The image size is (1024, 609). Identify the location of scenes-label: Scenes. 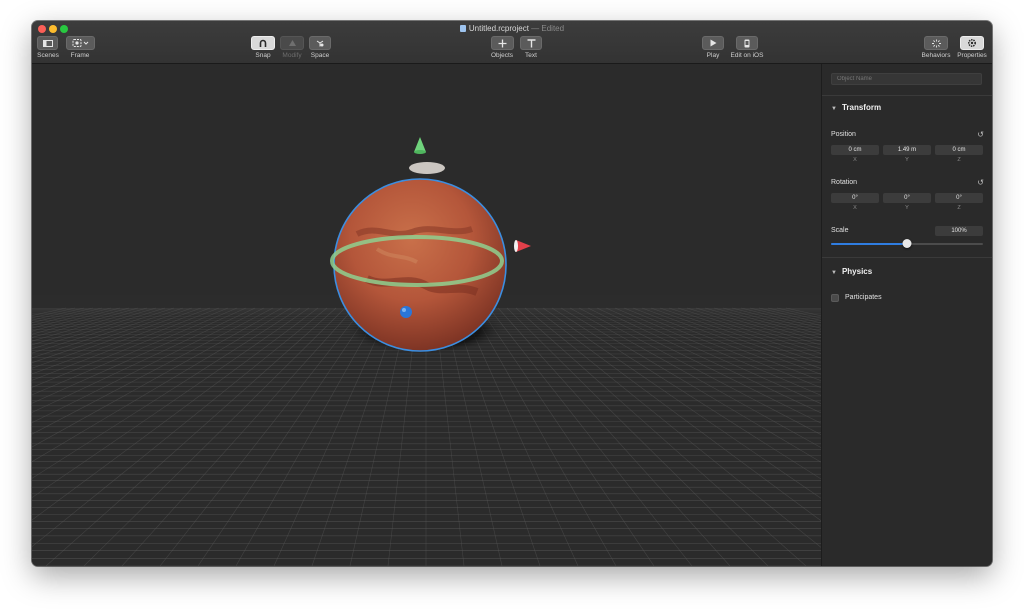
(48, 55).